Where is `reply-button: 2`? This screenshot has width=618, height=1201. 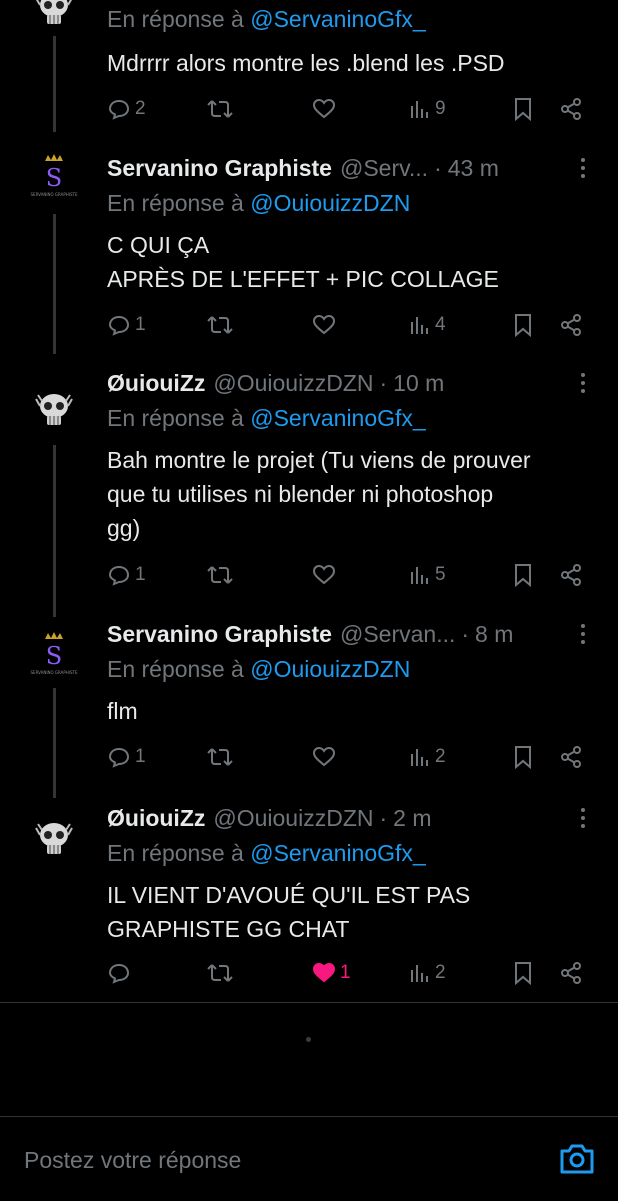 reply-button: 2 is located at coordinates (126, 109).